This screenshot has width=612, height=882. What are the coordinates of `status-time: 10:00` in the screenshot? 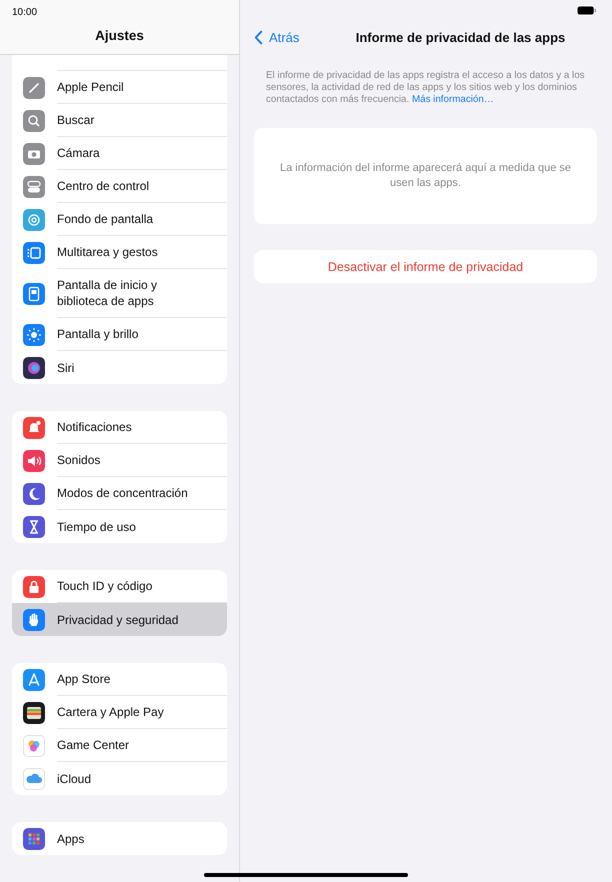 It's located at (25, 12).